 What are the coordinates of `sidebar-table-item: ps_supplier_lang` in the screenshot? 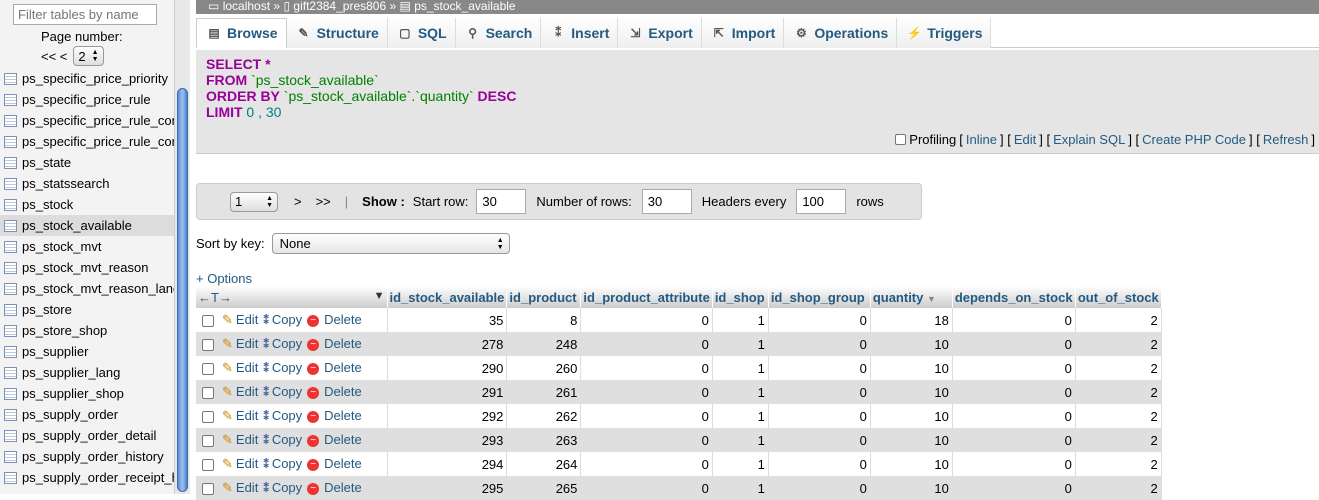 It's located at (87, 372).